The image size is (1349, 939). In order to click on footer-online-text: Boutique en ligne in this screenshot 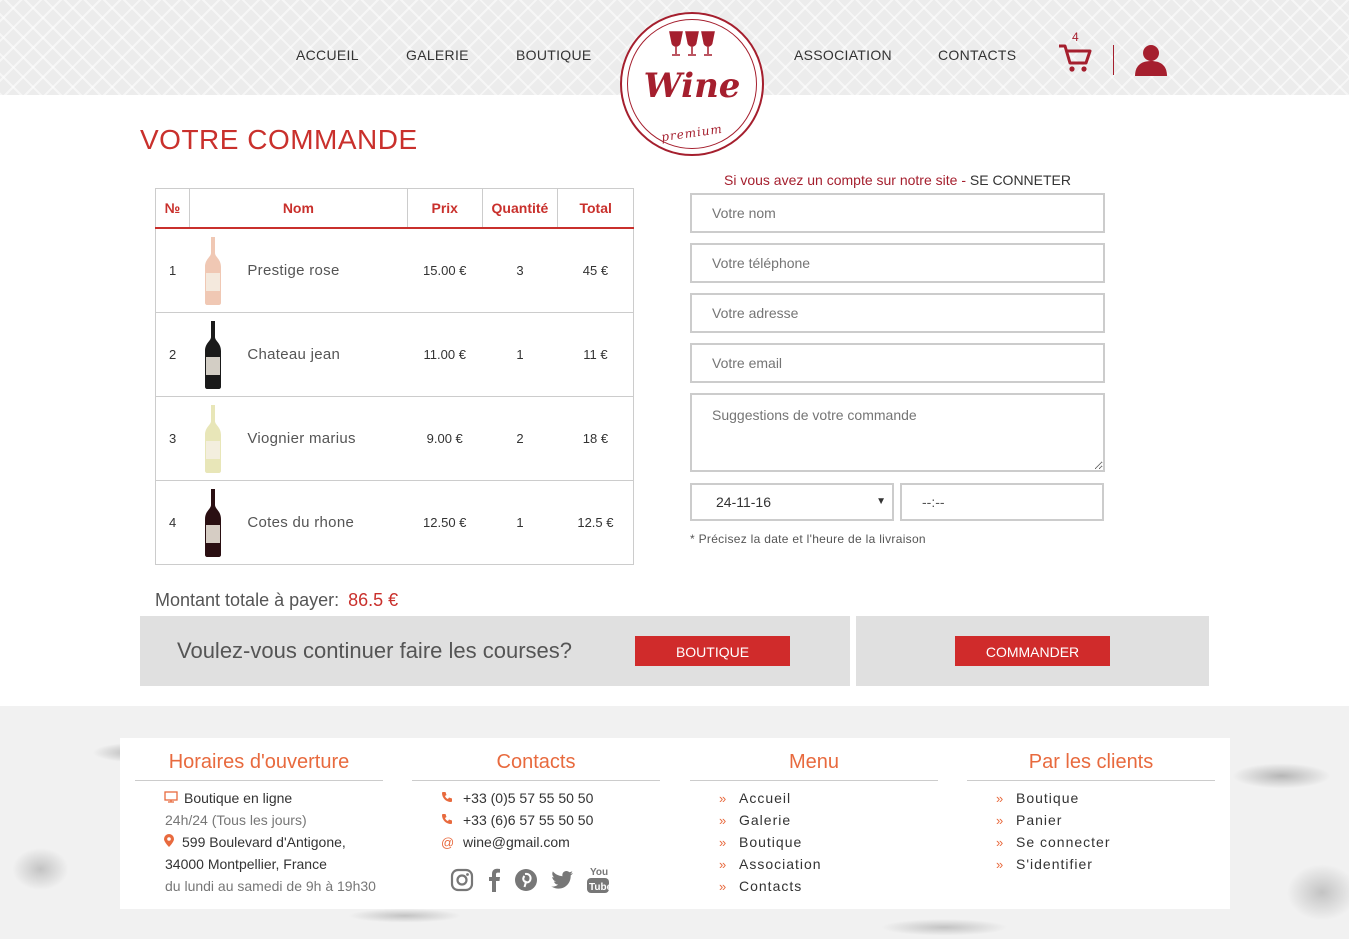, I will do `click(238, 798)`.